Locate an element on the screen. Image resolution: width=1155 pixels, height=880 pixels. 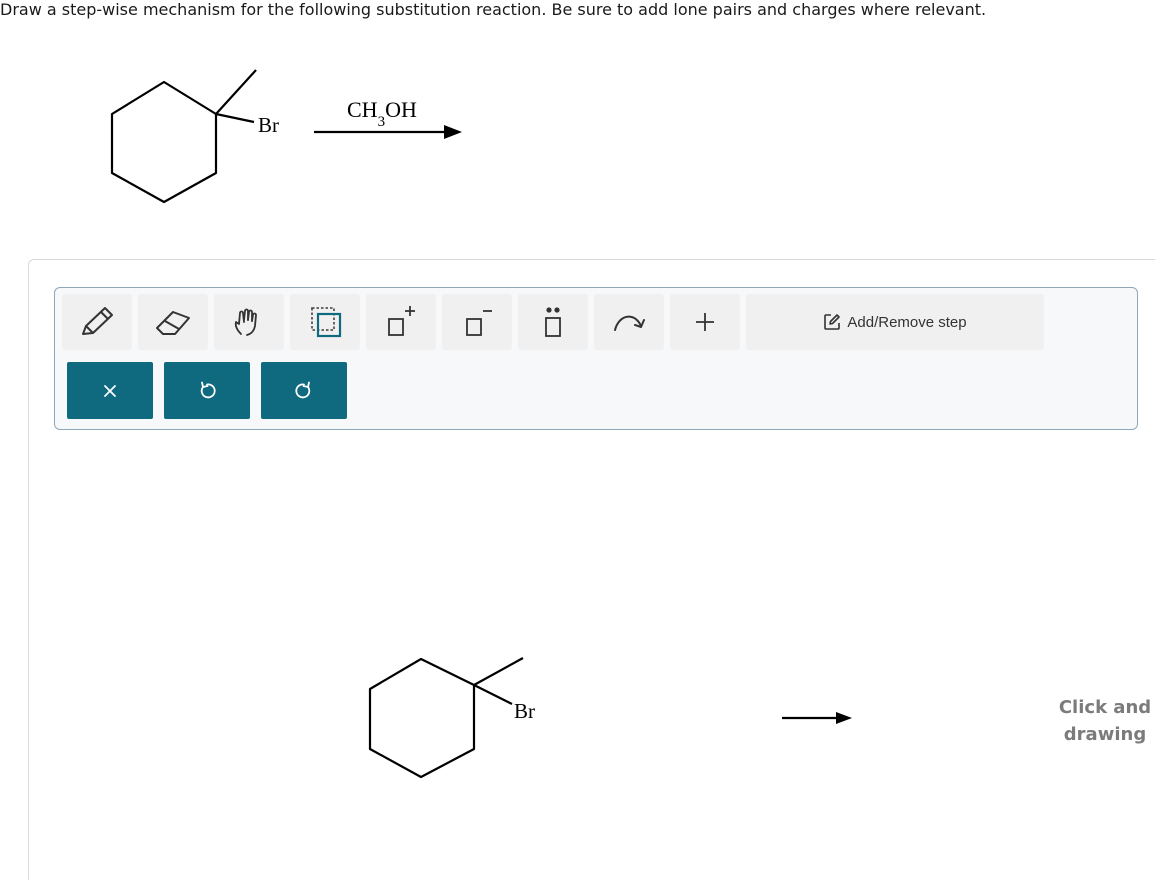
select-tool-button is located at coordinates (325, 322).